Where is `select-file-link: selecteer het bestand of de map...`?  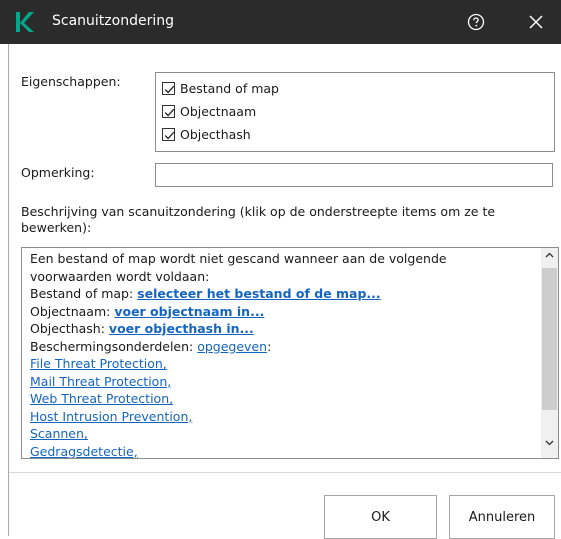
select-file-link: selecteer het bestand of de map... is located at coordinates (259, 293).